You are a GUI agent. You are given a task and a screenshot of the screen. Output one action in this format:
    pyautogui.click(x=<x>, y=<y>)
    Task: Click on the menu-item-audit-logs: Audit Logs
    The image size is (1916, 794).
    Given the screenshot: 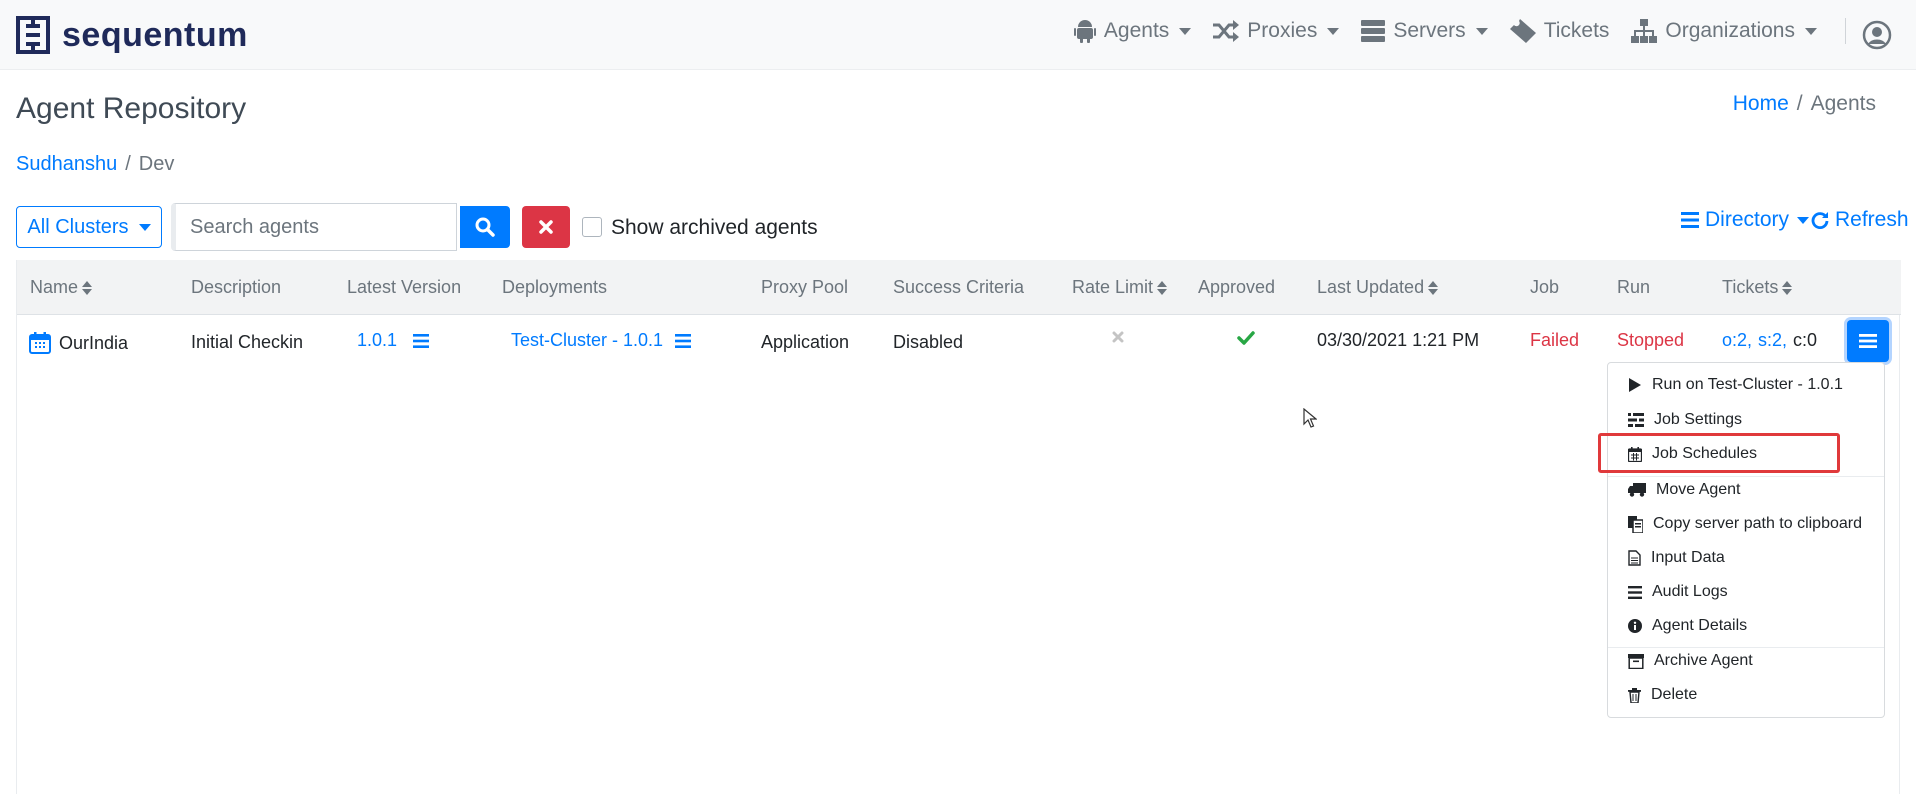 What is the action you would take?
    pyautogui.click(x=1678, y=592)
    